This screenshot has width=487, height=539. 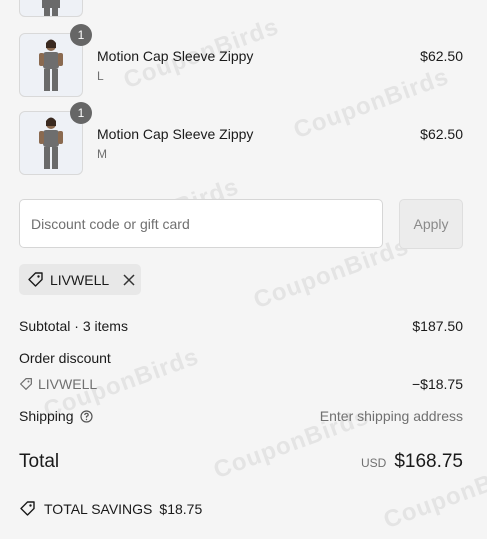 I want to click on shipping-value: Enter shipping address, so click(x=391, y=416).